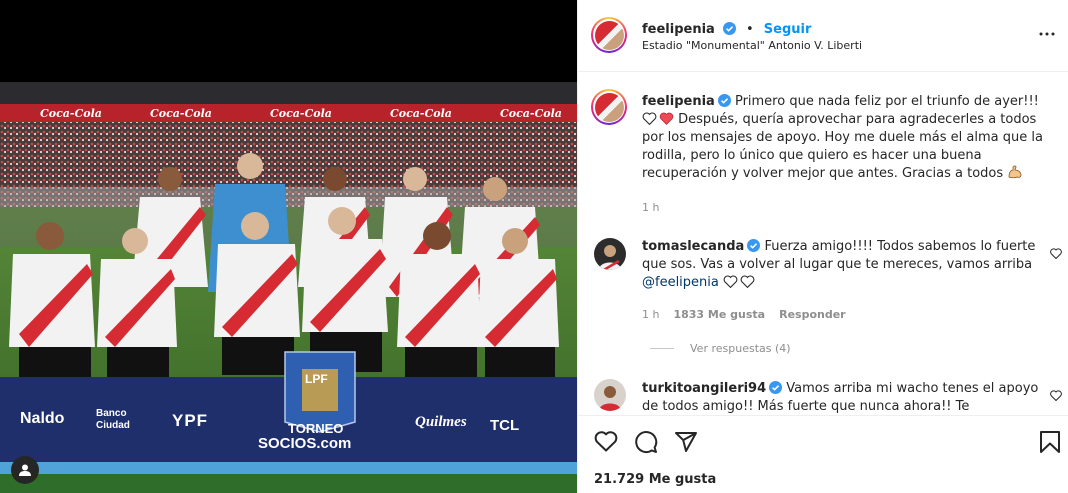  I want to click on muscle-emoji-icon, so click(1015, 172).